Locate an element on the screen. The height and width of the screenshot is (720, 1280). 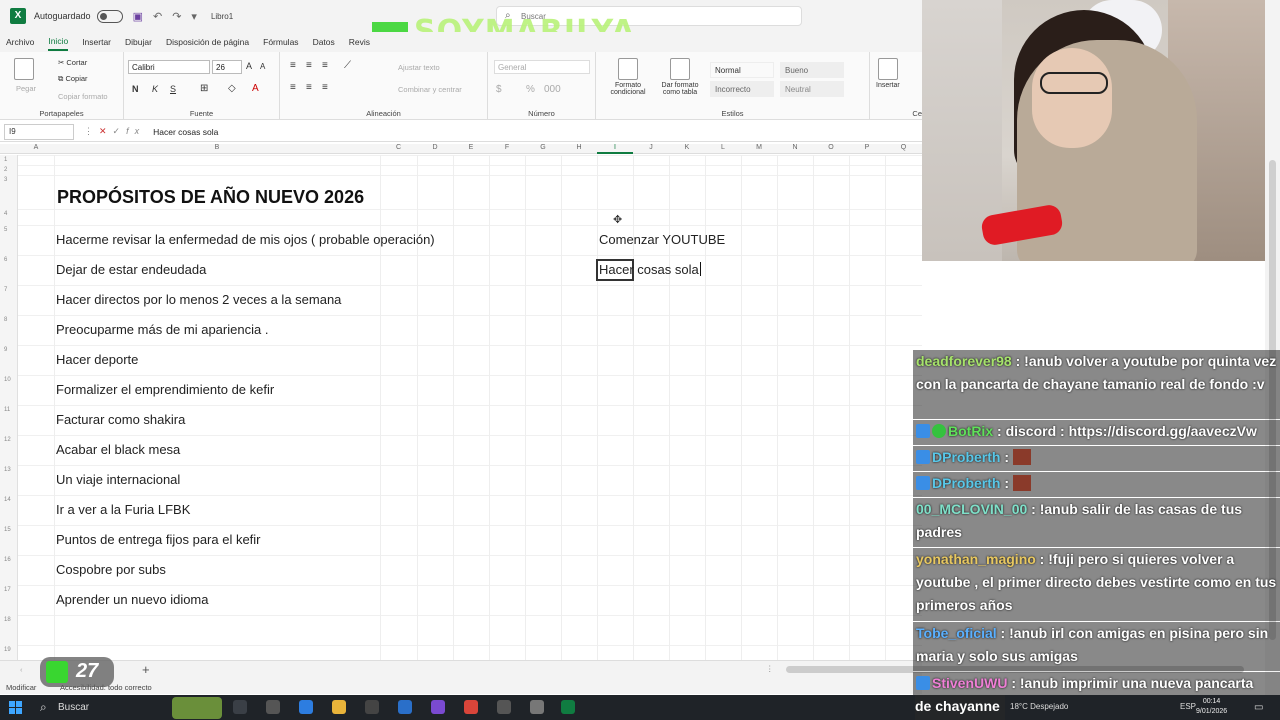
column-header-k: K is located at coordinates (687, 149).